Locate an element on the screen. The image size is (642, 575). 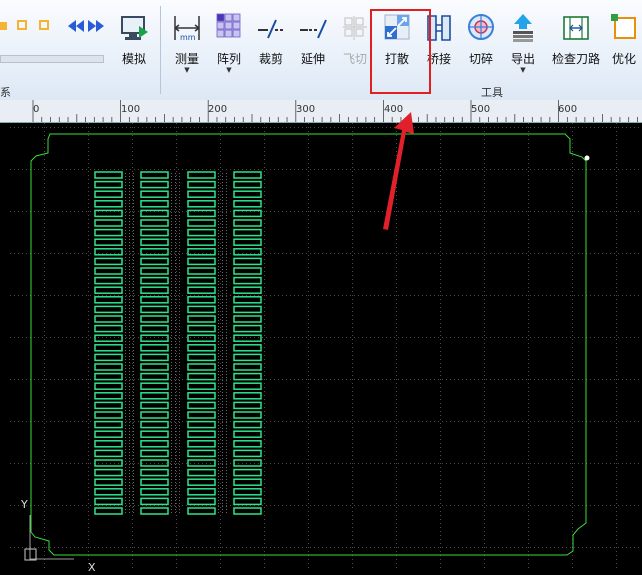
array-dropdown-icon: ▼ is located at coordinates (229, 70).